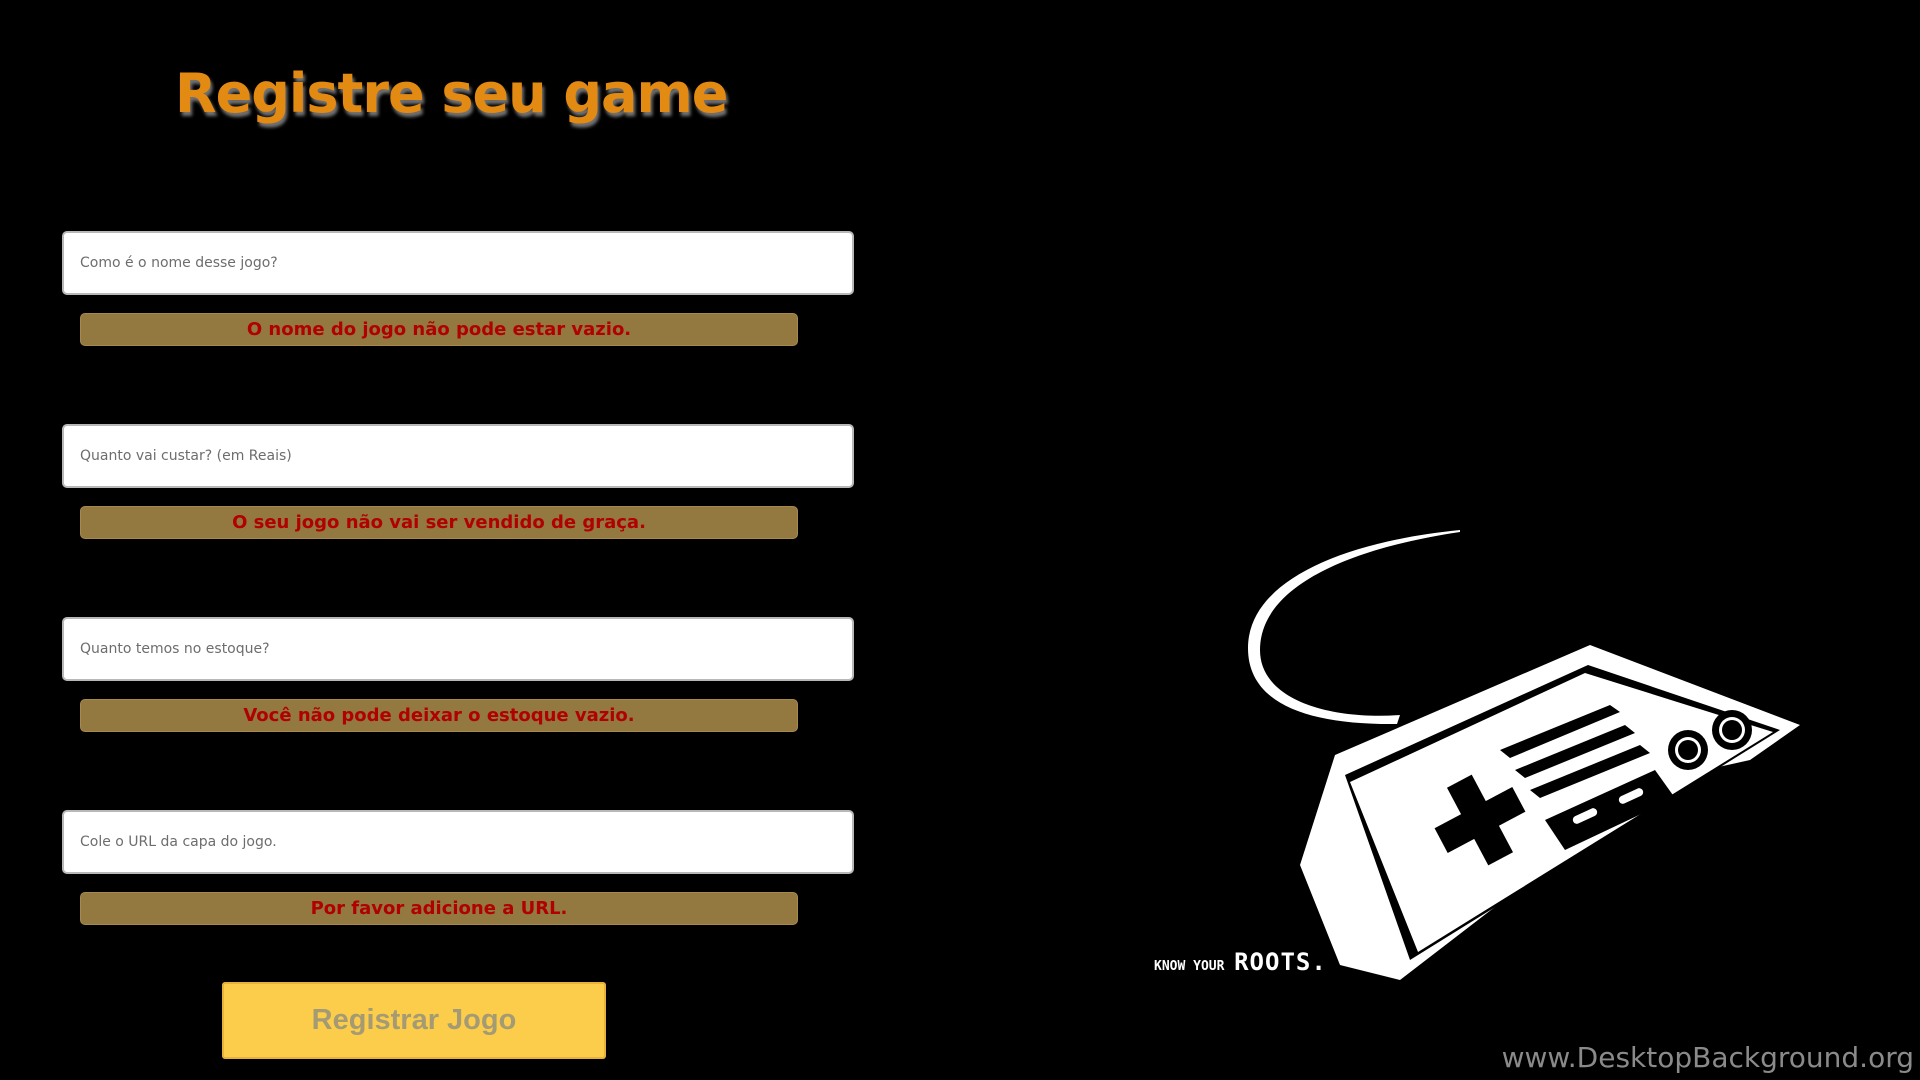  I want to click on game-cover-url-input, so click(458, 842).